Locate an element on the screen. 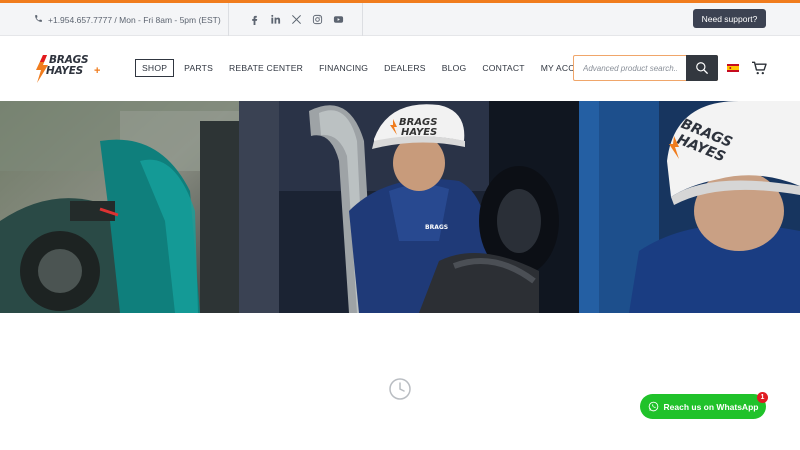  youtube-icon is located at coordinates (338, 20).